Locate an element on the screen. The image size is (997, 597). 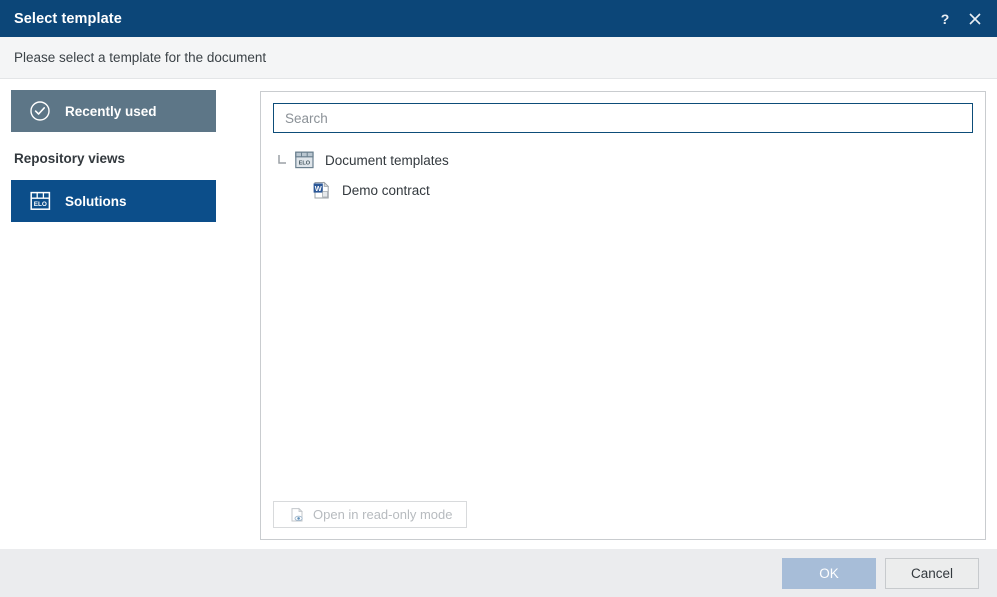
title-bar-buttons: ? is located at coordinates (960, 19).